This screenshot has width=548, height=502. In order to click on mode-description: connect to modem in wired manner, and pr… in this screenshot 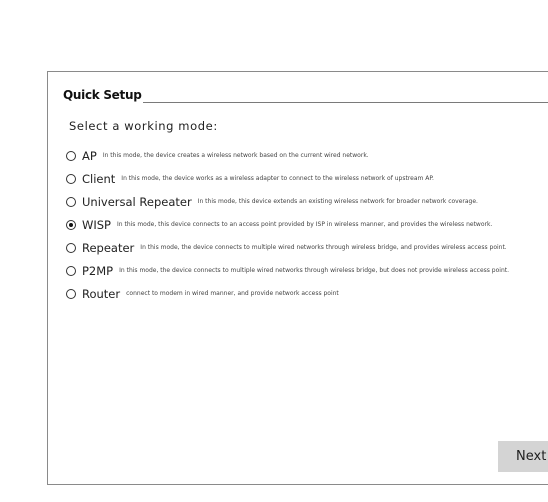, I will do `click(232, 293)`.